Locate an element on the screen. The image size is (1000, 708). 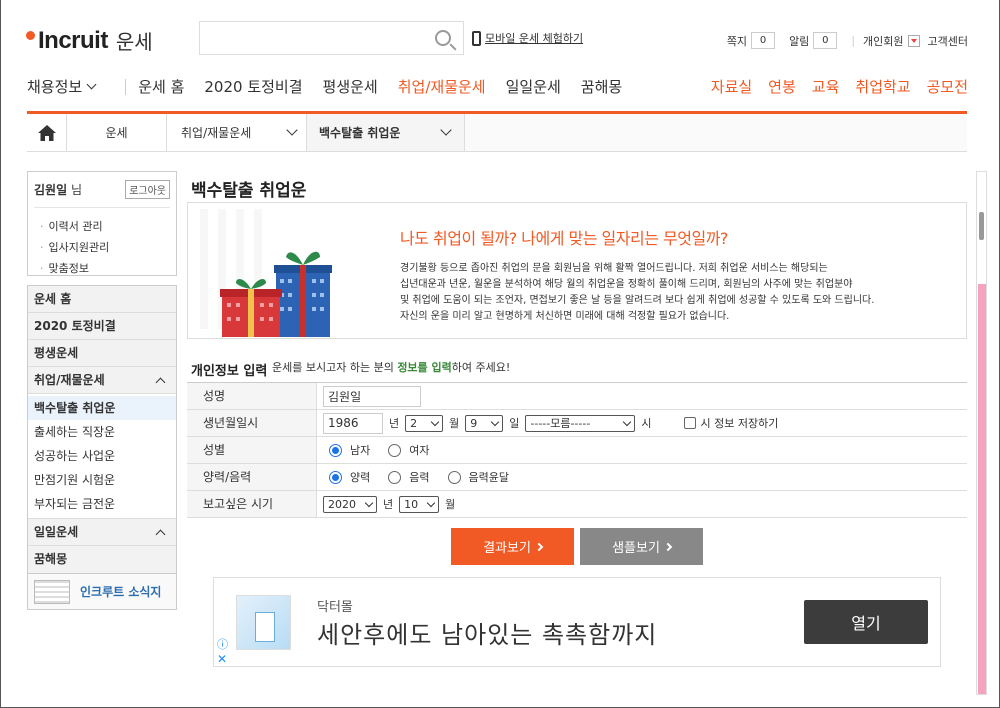
home-icon is located at coordinates (46, 132).